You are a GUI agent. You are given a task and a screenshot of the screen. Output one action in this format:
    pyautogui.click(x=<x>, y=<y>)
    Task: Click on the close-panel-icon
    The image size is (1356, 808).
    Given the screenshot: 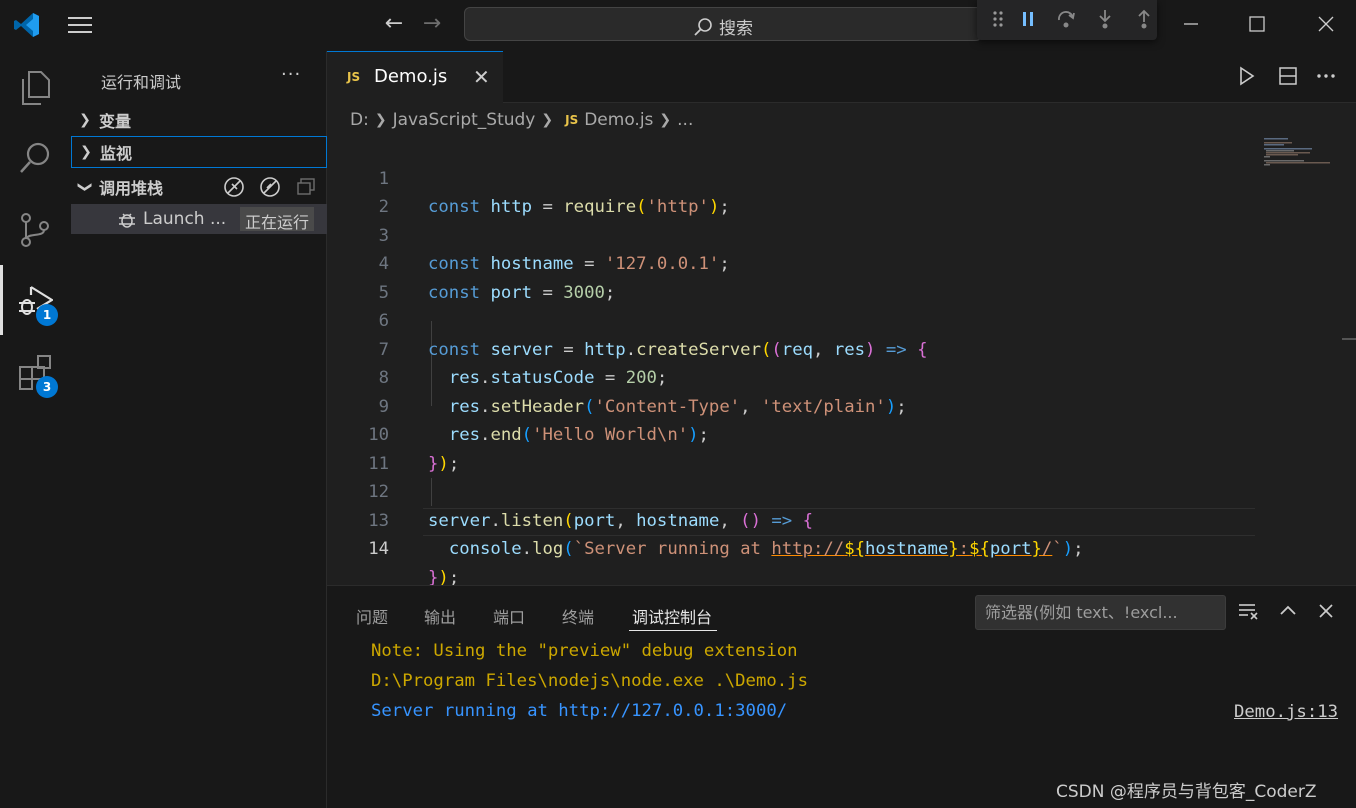 What is the action you would take?
    pyautogui.click(x=1326, y=611)
    